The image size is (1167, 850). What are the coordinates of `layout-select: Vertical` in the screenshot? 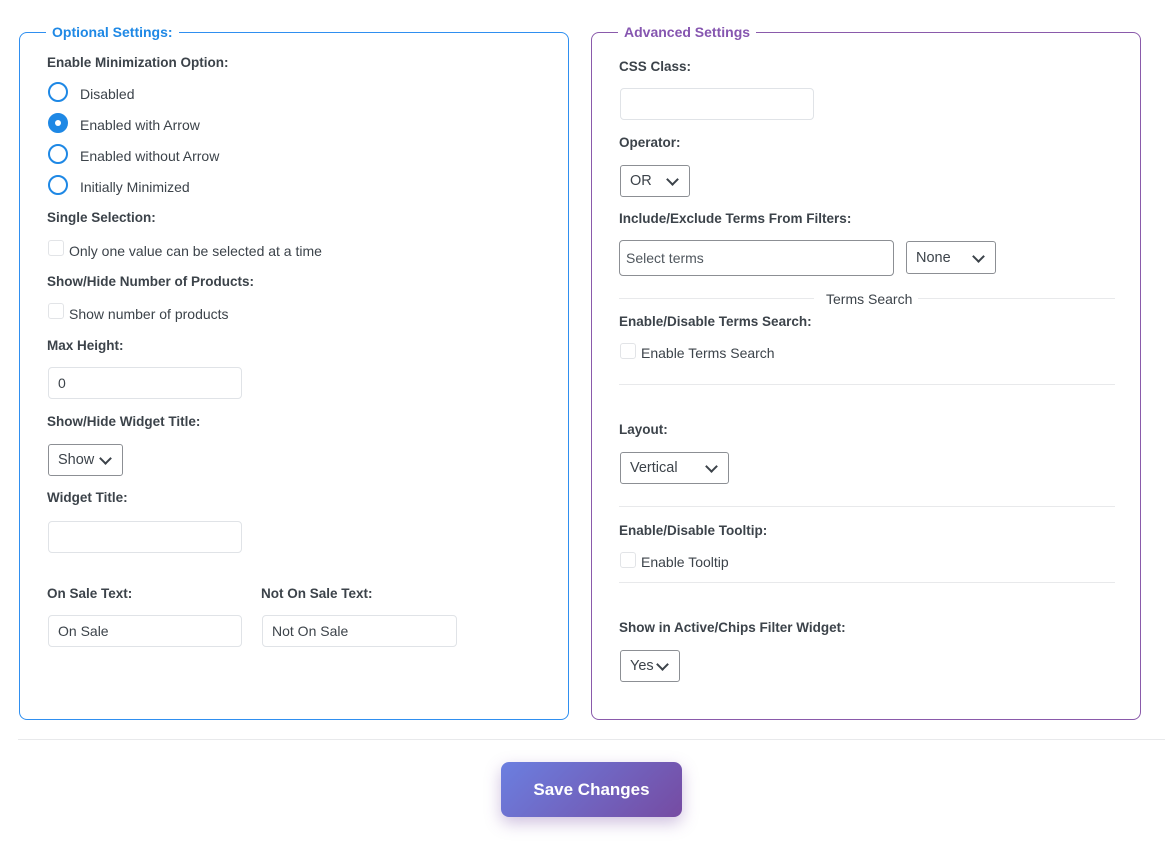 It's located at (674, 468).